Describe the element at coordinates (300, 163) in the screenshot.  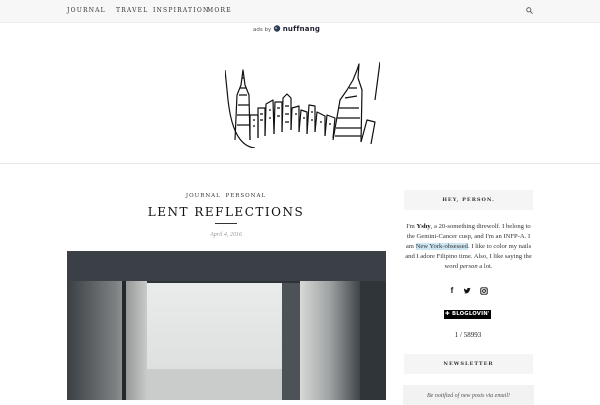
I see `header-divider` at that location.